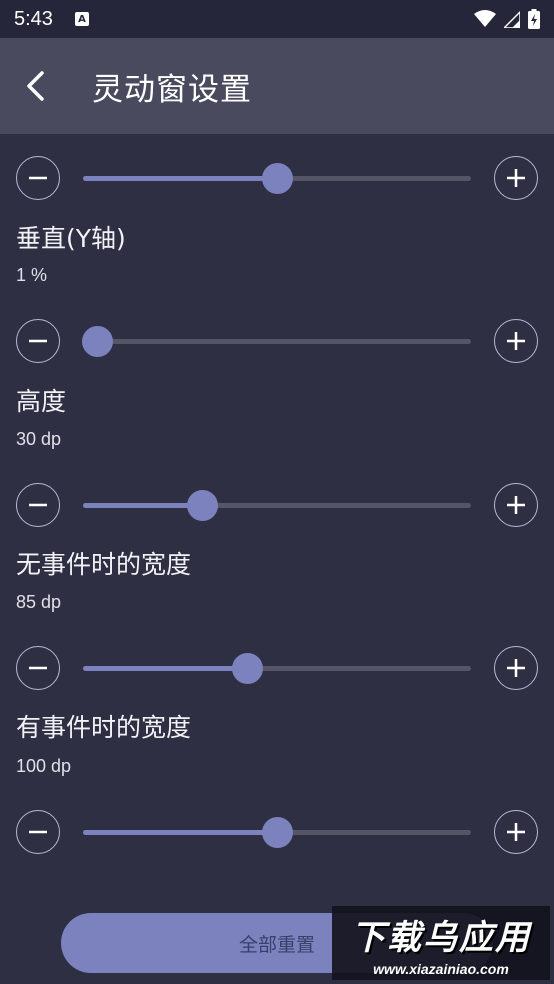  What do you see at coordinates (44, 766) in the screenshot?
I see `setting-value-width-active: 100 dp` at bounding box center [44, 766].